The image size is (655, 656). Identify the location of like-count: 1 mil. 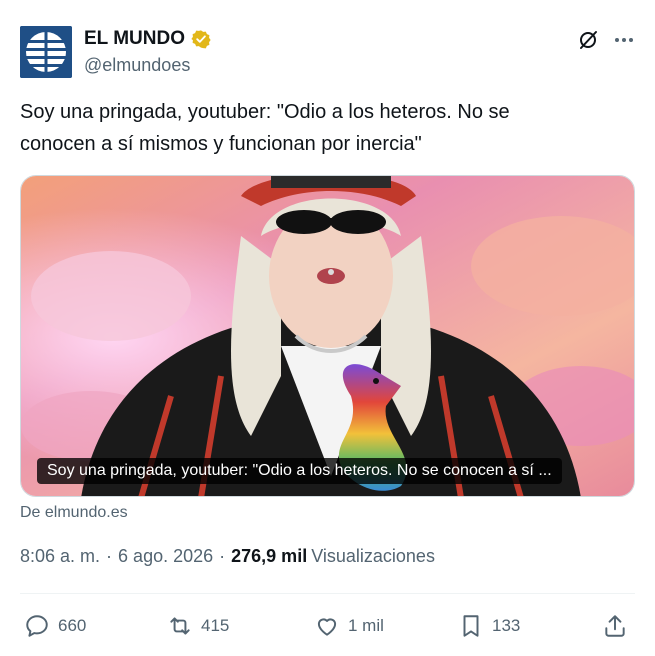
(366, 625).